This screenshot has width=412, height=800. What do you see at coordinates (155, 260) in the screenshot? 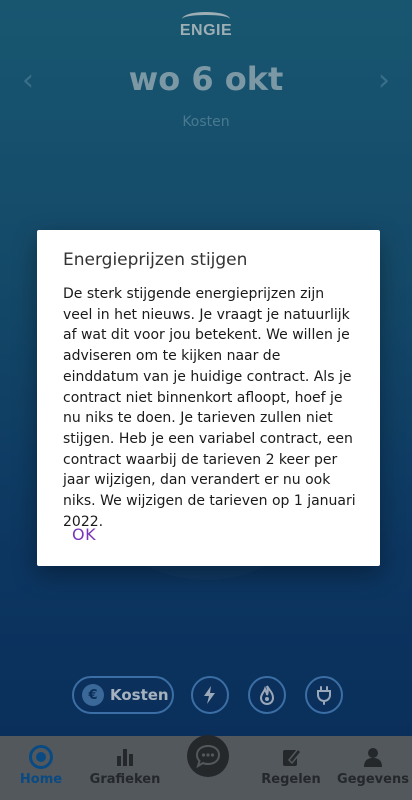
I see `dialog-title: Energieprijzen stijgen` at bounding box center [155, 260].